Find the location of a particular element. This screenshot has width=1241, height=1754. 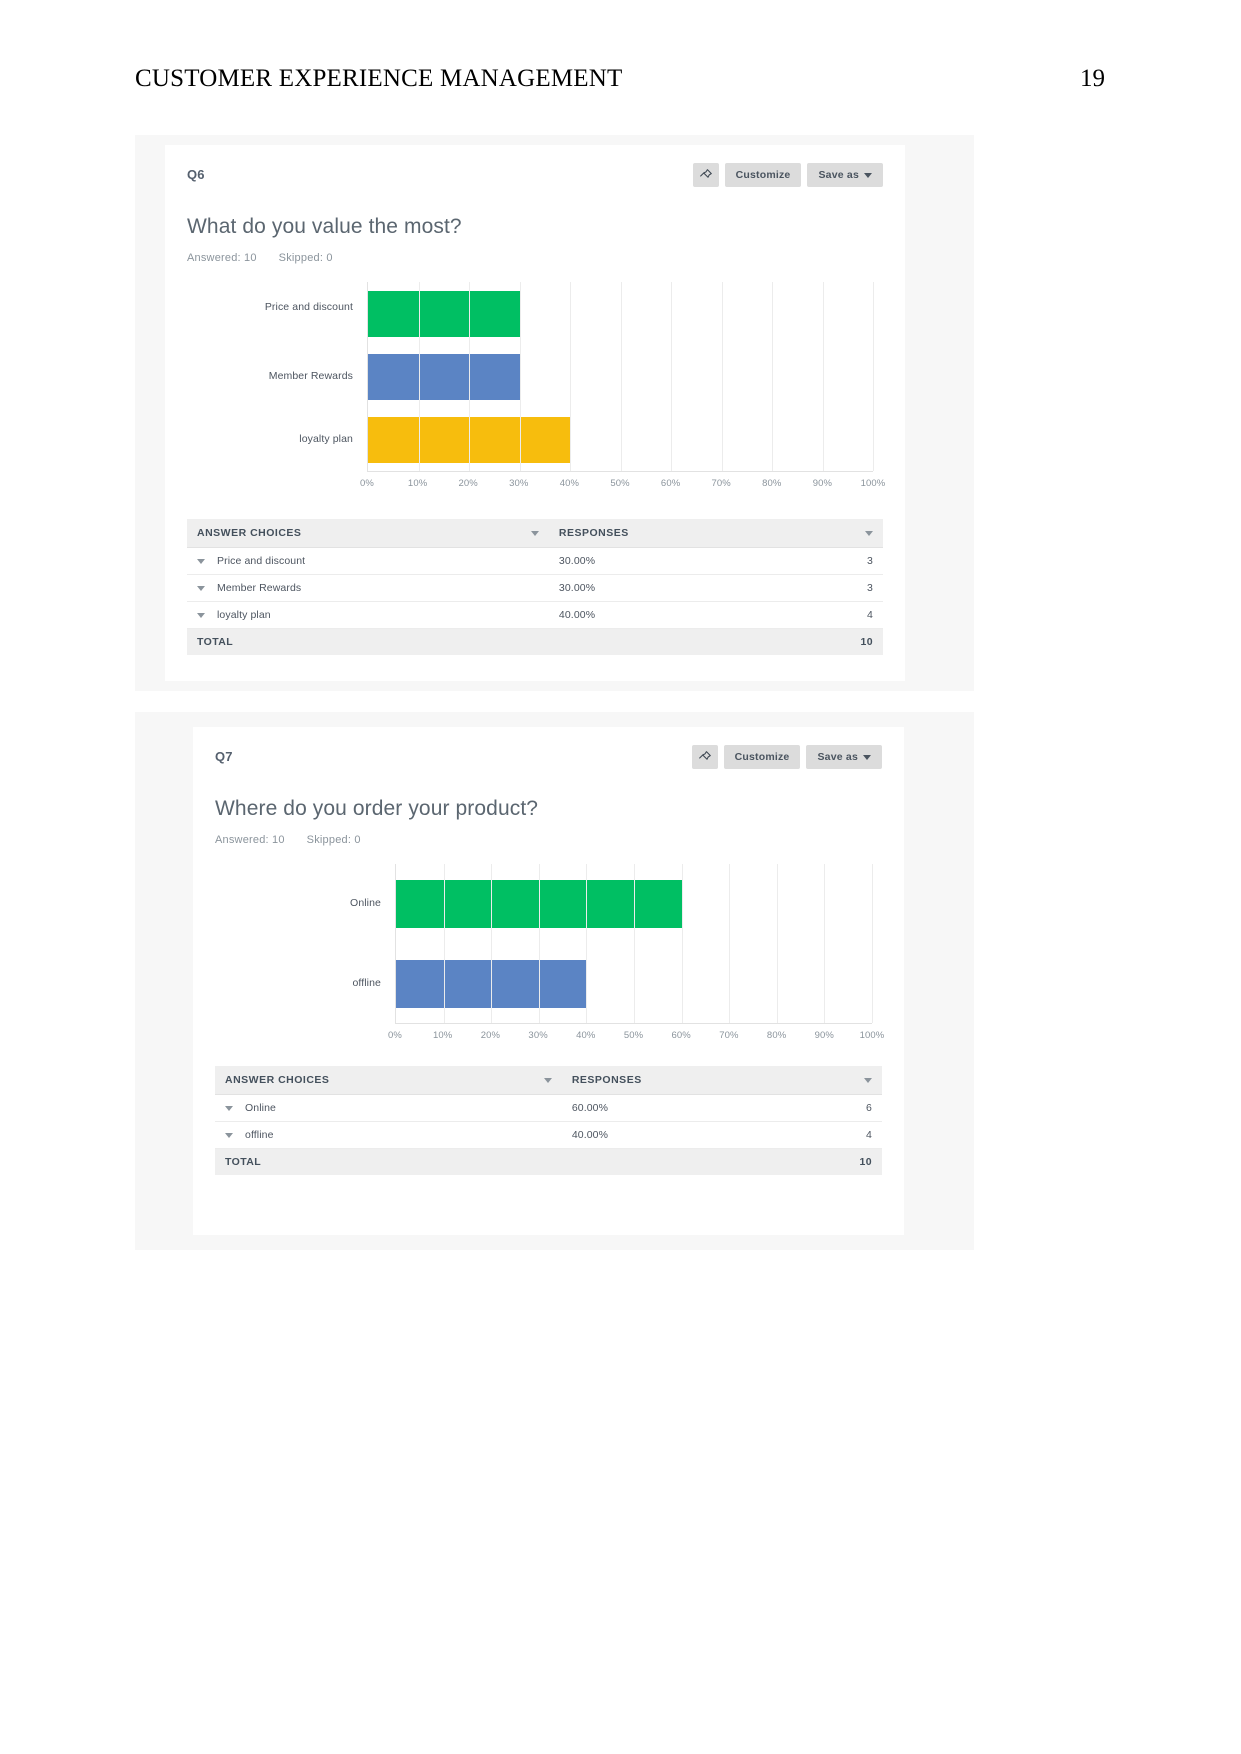

answered-count: Answered: 10 is located at coordinates (250, 840).